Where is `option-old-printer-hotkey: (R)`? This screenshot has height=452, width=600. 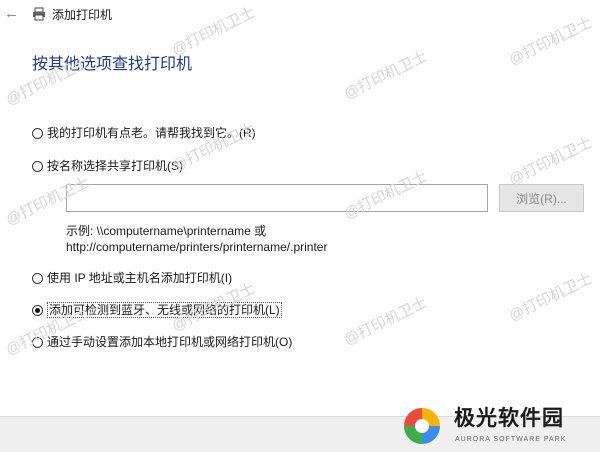 option-old-printer-hotkey: (R) is located at coordinates (247, 133).